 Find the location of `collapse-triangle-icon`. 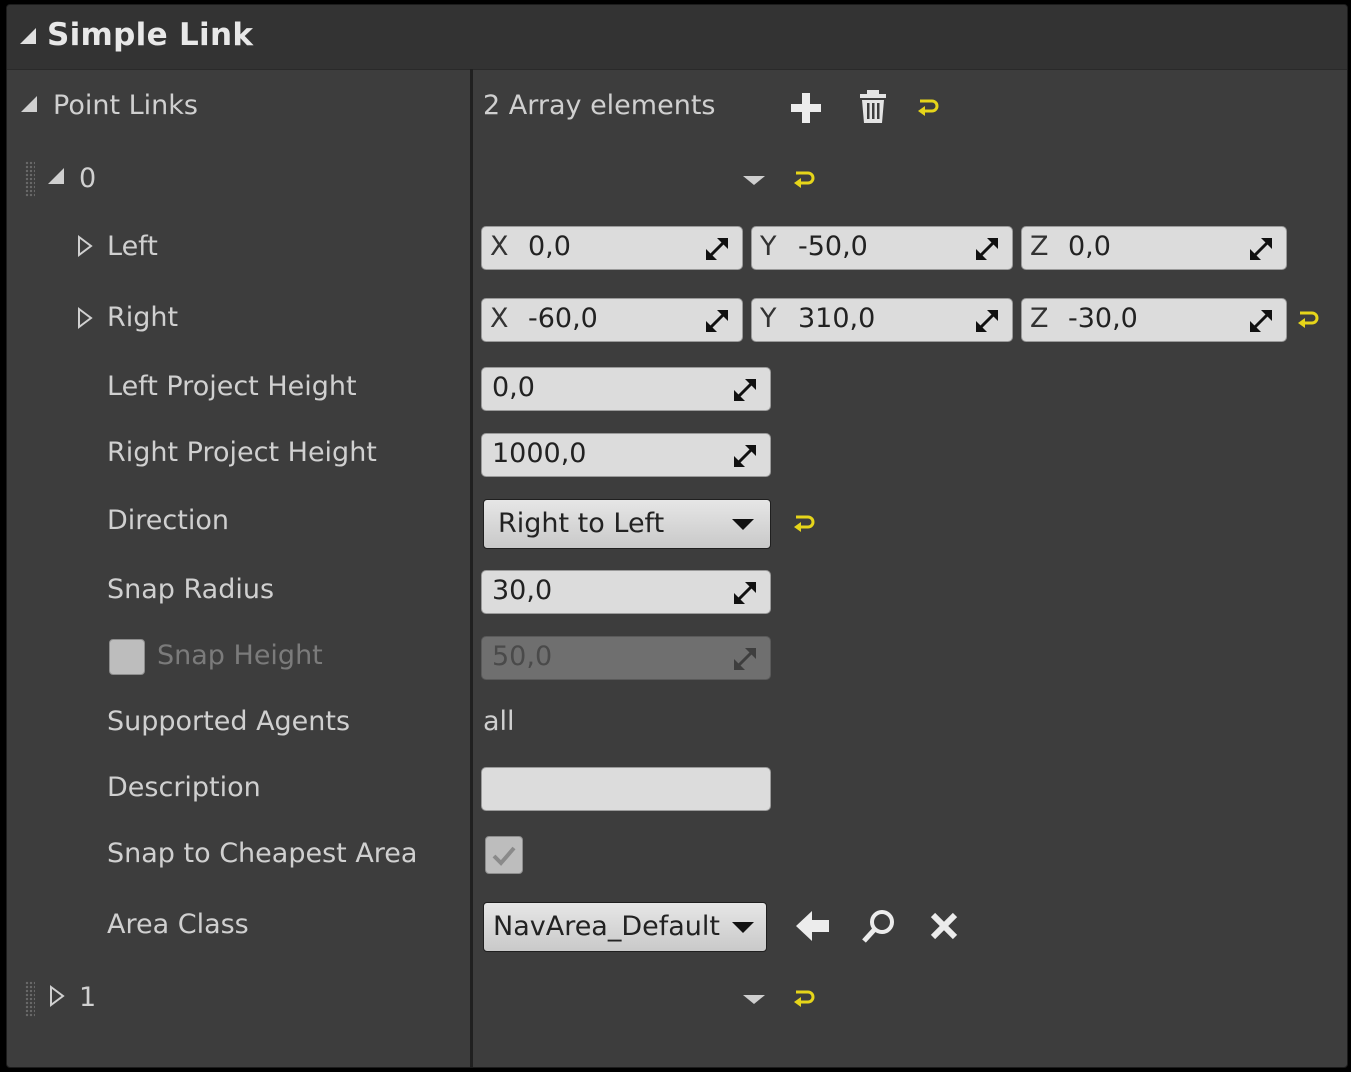

collapse-triangle-icon is located at coordinates (28, 36).